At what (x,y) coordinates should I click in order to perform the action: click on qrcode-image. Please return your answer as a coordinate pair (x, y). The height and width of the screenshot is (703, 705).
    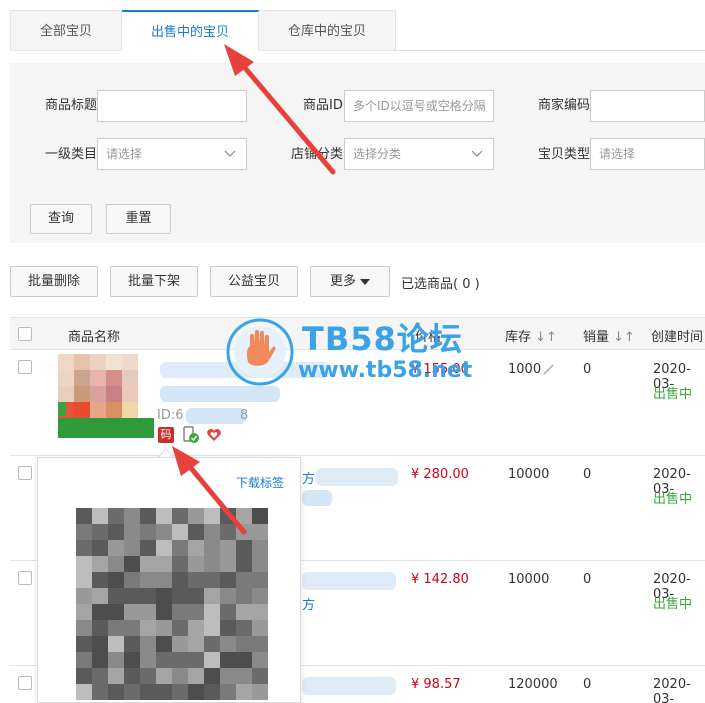
    Looking at the image, I should click on (172, 604).